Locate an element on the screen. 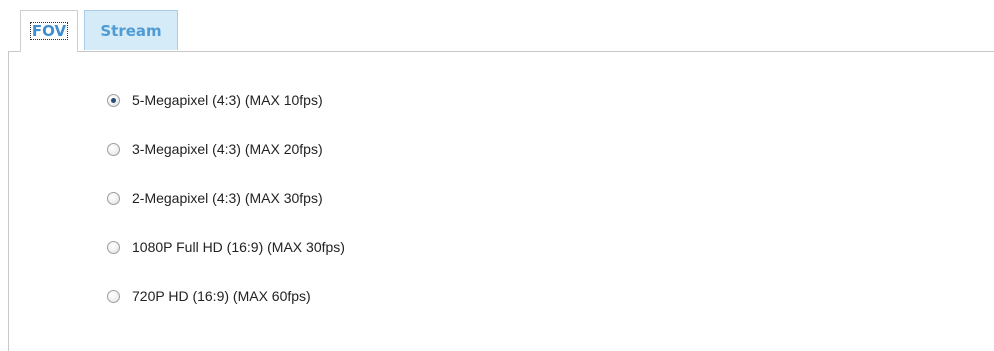 This screenshot has width=994, height=351. tab-fov: FOV is located at coordinates (49, 31).